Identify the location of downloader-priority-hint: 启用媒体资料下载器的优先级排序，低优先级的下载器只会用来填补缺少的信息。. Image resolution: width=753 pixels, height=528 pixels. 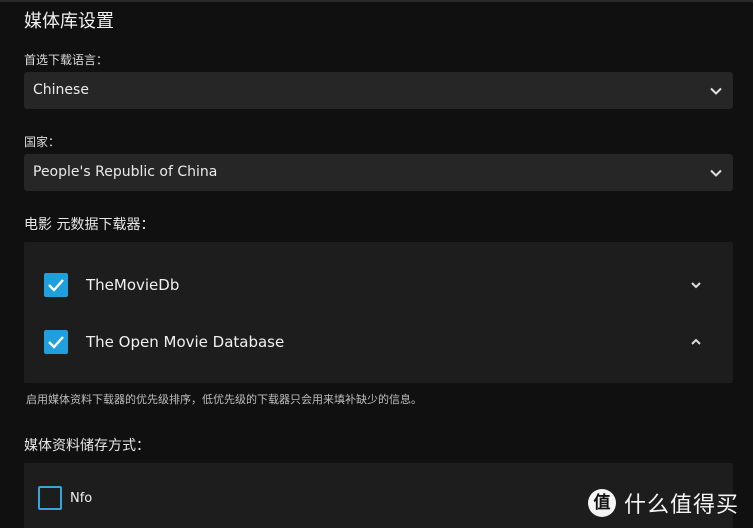
(224, 399).